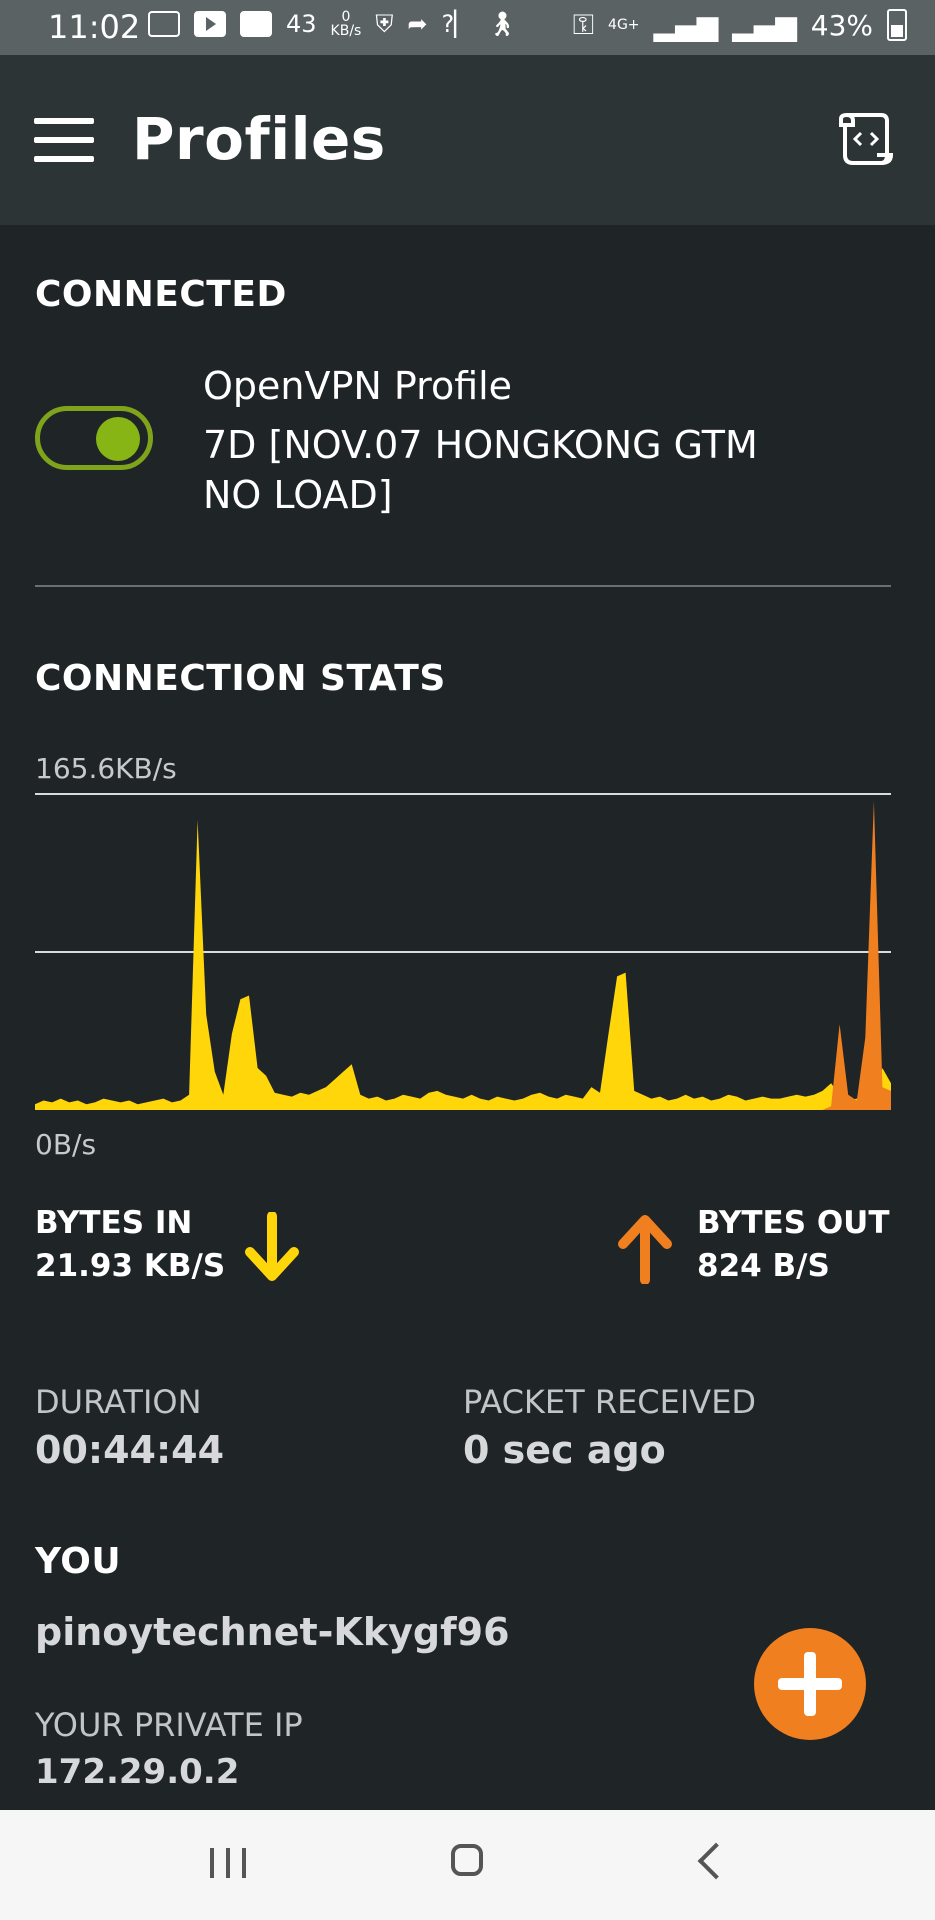 The image size is (935, 1920). Describe the element at coordinates (502, 24) in the screenshot. I see `accessibility-icon: 🚶︎` at that location.